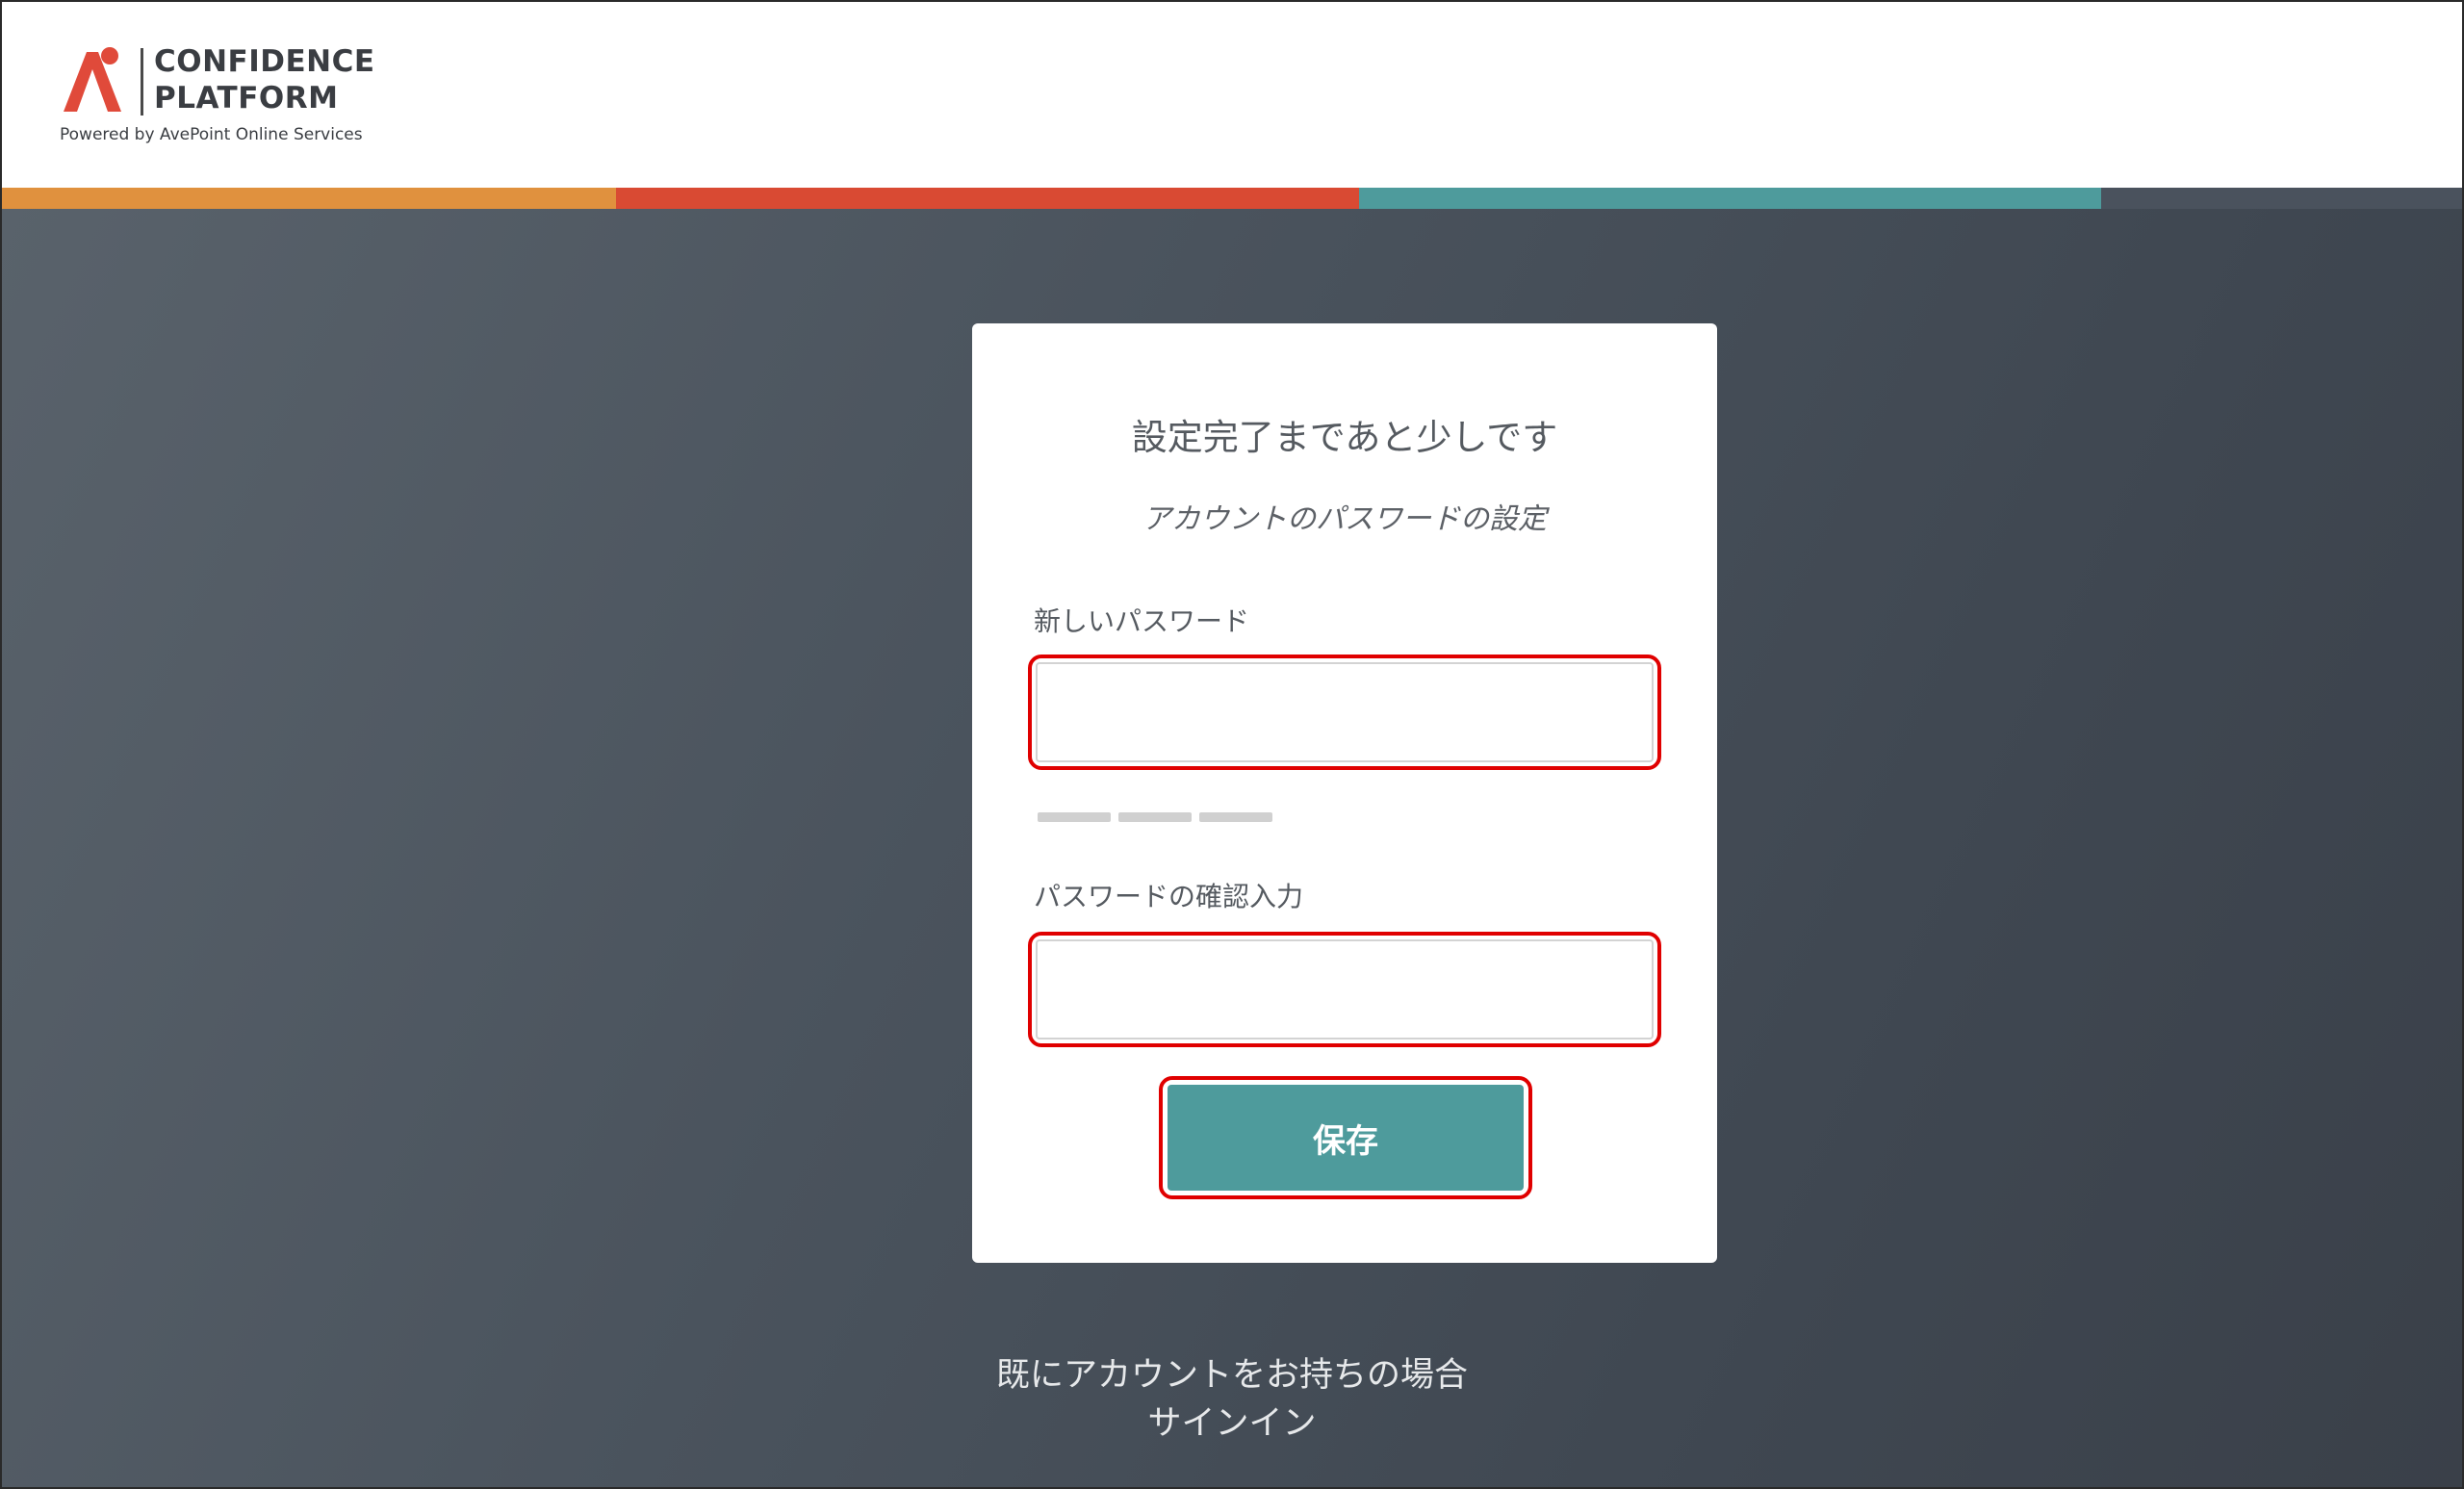 Image resolution: width=2464 pixels, height=1489 pixels. Describe the element at coordinates (1232, 1421) in the screenshot. I see `signin-link: サインイン` at that location.